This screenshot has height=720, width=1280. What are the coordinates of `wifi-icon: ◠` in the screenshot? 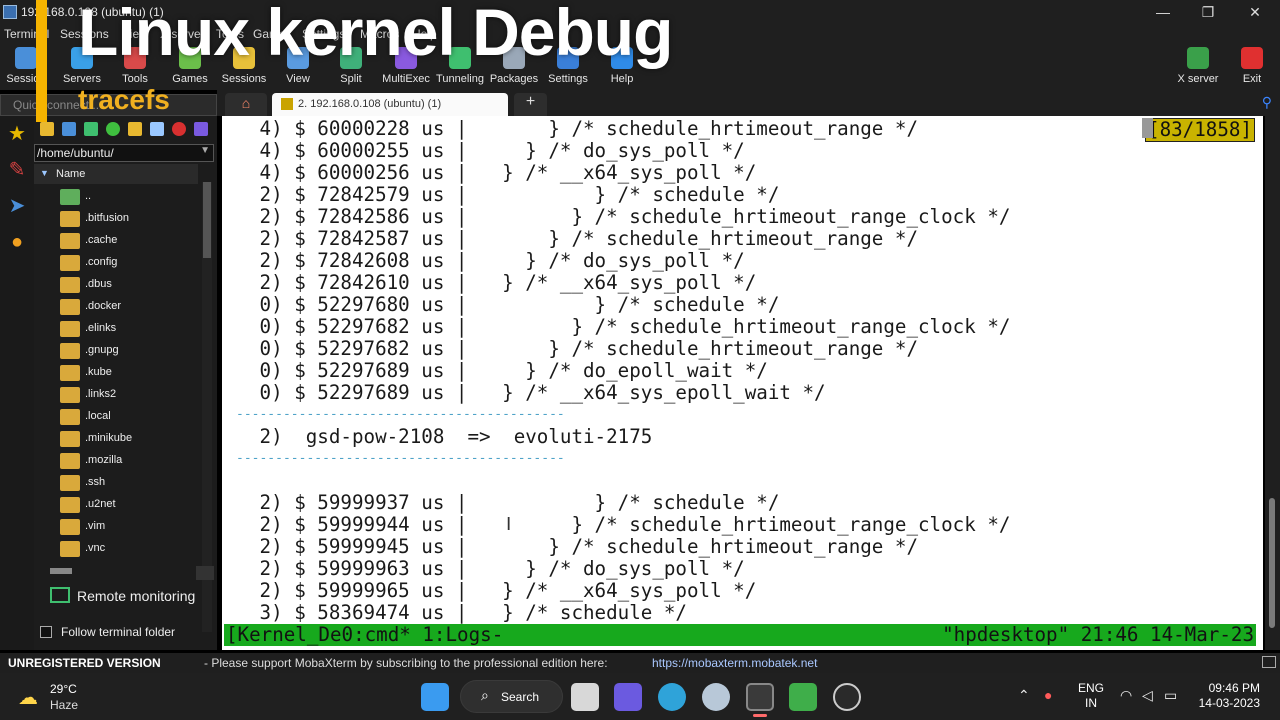 It's located at (1126, 695).